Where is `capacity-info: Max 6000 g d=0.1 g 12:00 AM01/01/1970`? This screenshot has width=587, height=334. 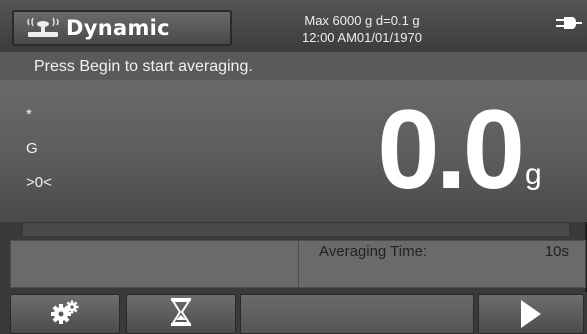
capacity-info: Max 6000 g d=0.1 g 12:00 AM01/01/1970 is located at coordinates (362, 29).